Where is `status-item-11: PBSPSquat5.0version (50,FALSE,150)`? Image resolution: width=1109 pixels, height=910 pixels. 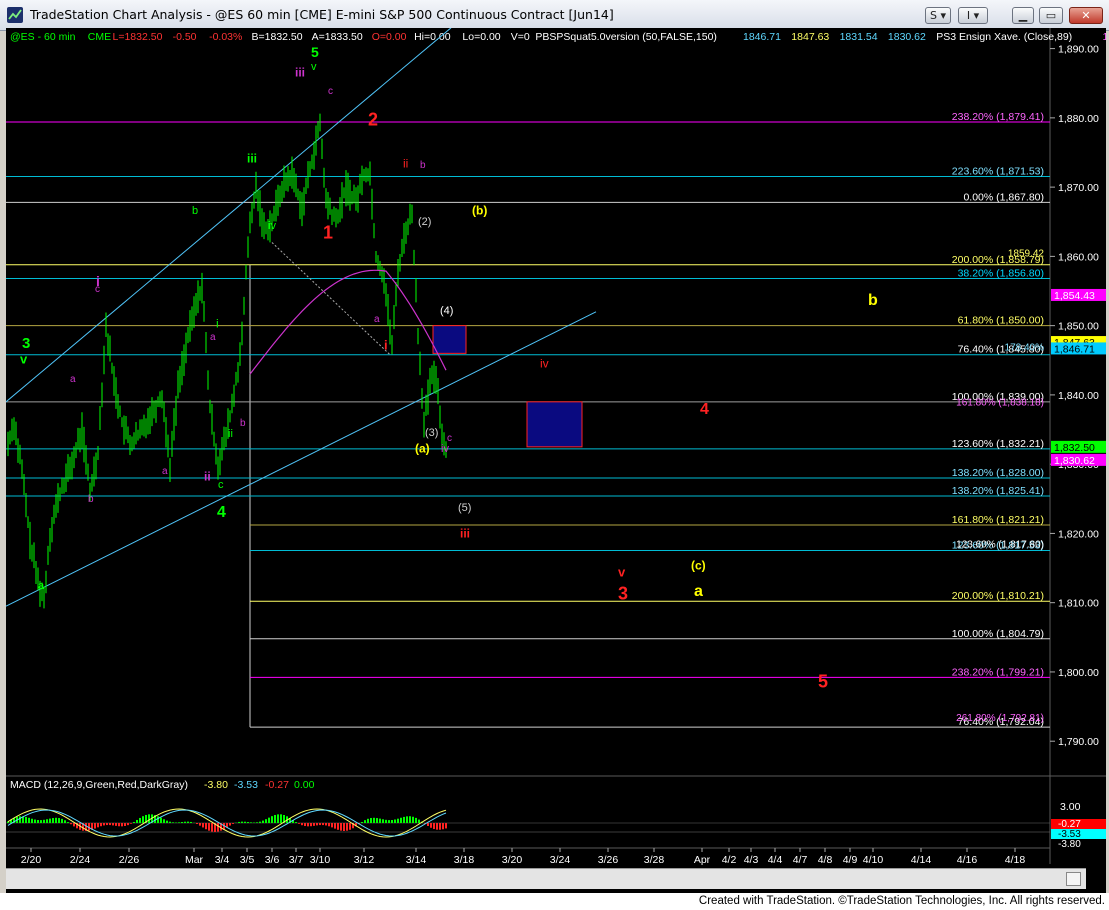 status-item-11: PBSPSquat5.0version (50,FALSE,150) is located at coordinates (626, 37).